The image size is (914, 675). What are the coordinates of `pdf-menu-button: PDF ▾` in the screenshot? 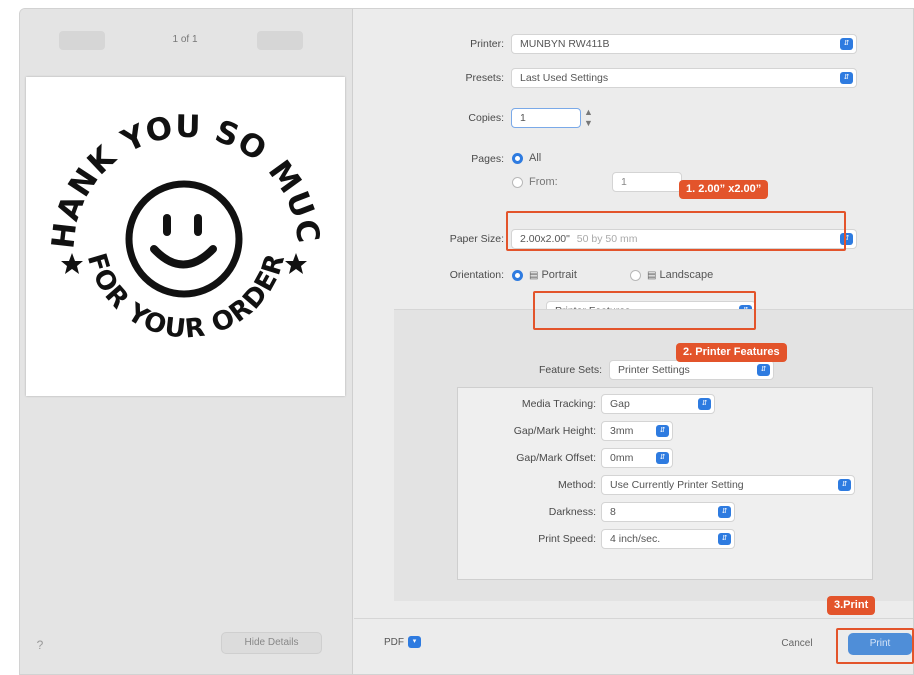 It's located at (402, 642).